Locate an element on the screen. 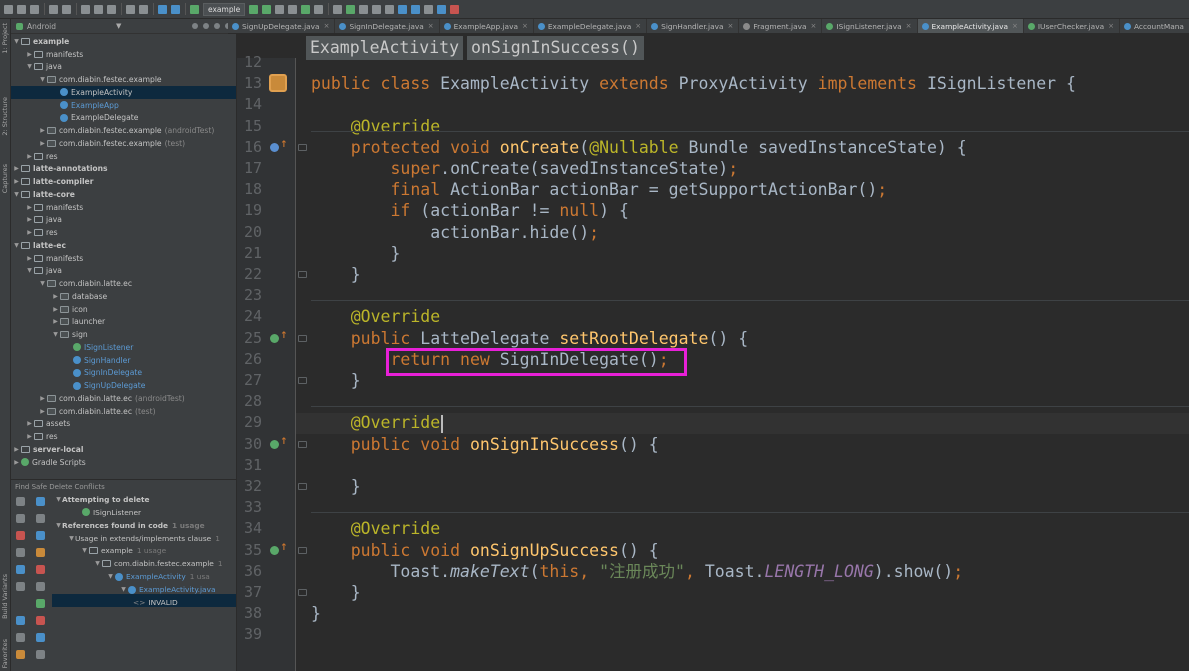 The image size is (1189, 671). settings-gear-icon is located at coordinates (217, 26).